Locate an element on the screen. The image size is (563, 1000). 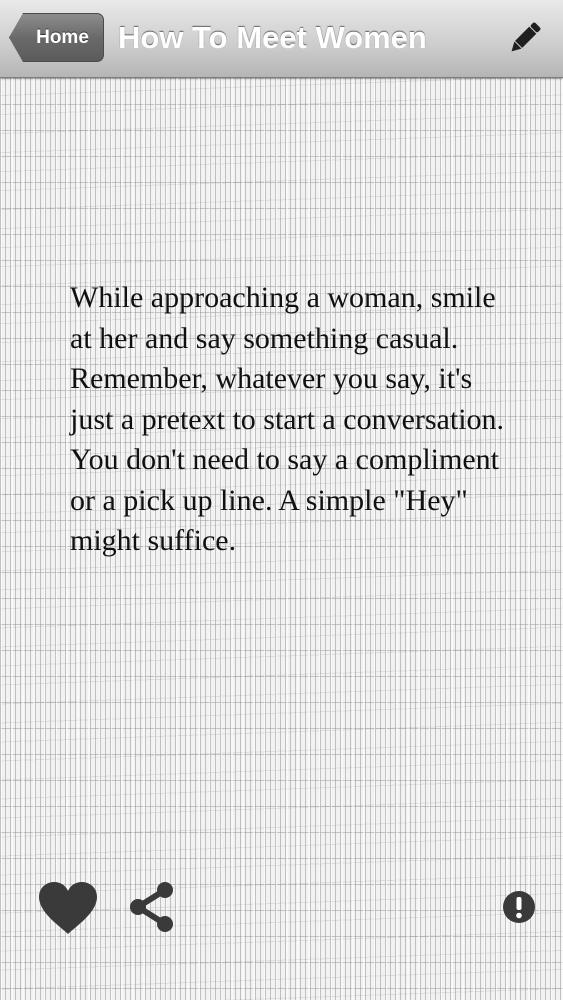
edit-button is located at coordinates (525, 38).